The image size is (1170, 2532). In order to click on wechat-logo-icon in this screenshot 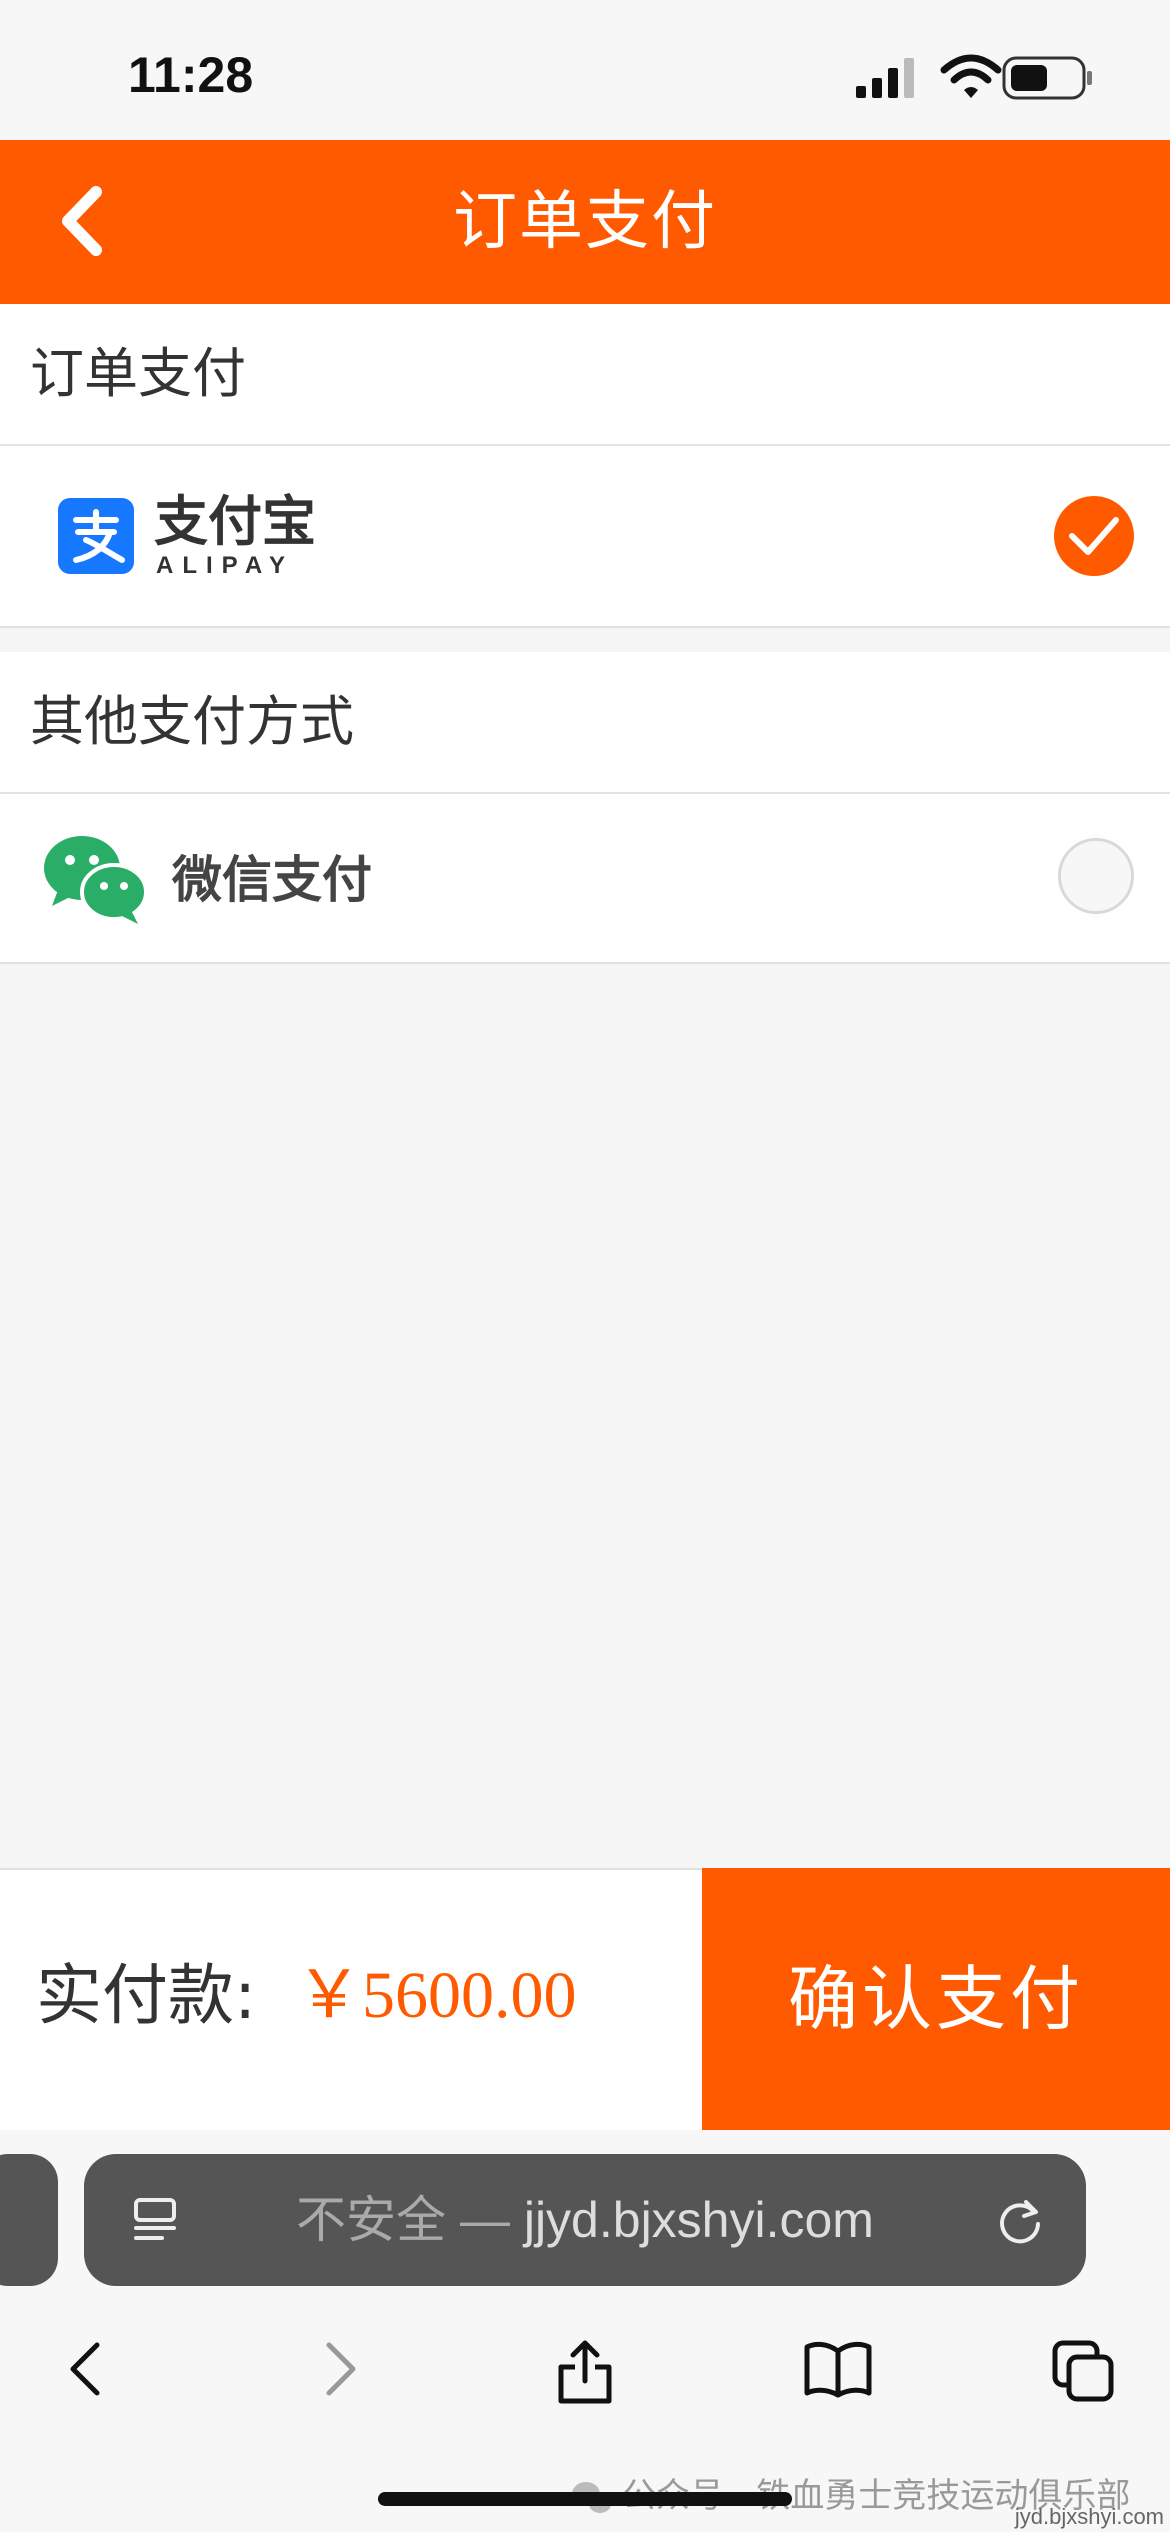, I will do `click(96, 880)`.